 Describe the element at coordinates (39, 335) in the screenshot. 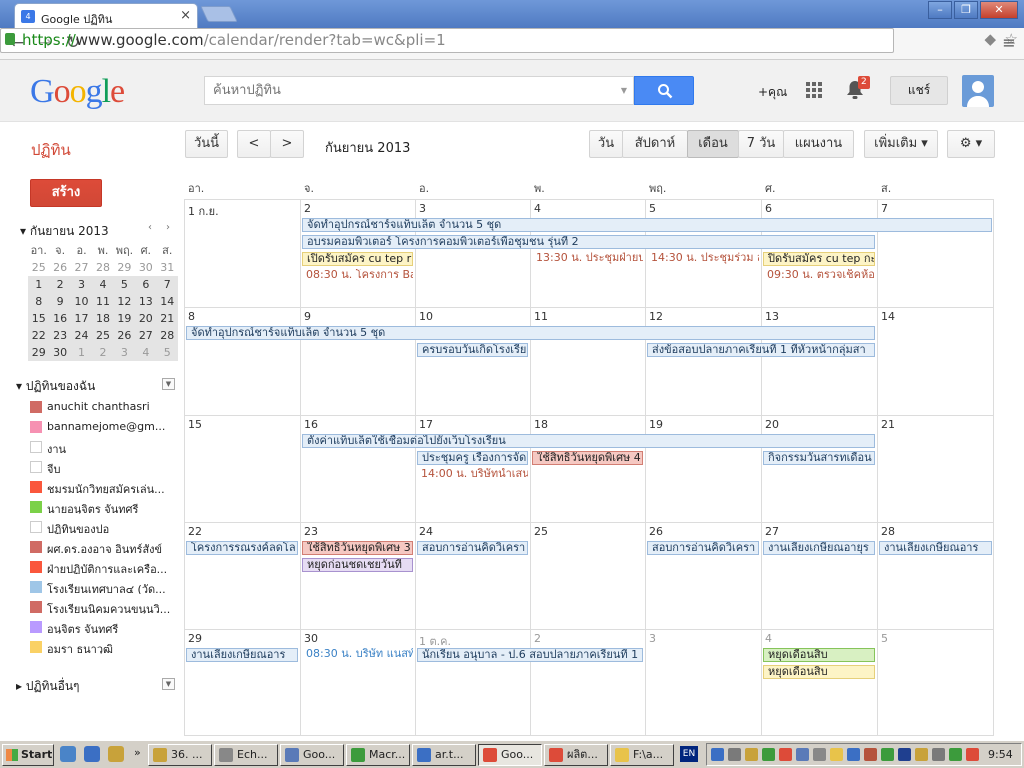

I see `mini-day: 22` at that location.